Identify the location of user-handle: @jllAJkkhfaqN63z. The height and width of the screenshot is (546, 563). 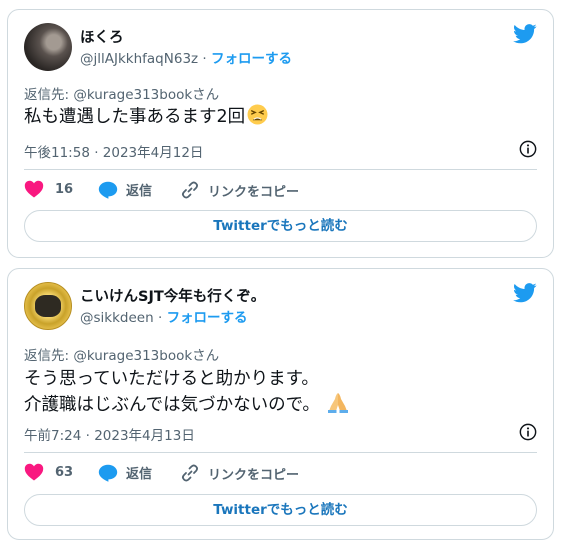
(139, 59).